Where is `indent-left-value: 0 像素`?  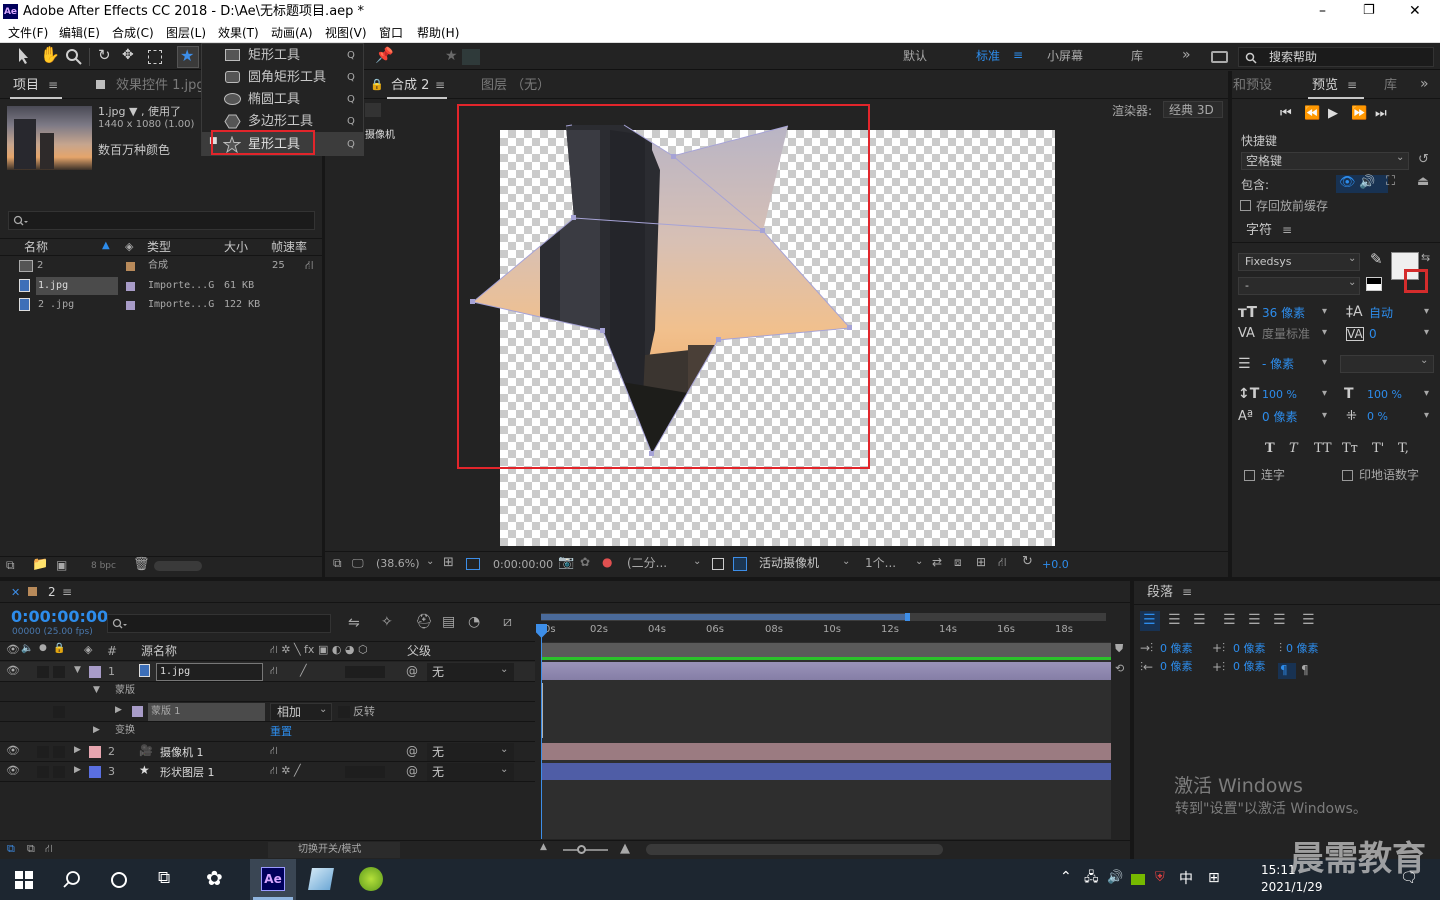 indent-left-value: 0 像素 is located at coordinates (1176, 648).